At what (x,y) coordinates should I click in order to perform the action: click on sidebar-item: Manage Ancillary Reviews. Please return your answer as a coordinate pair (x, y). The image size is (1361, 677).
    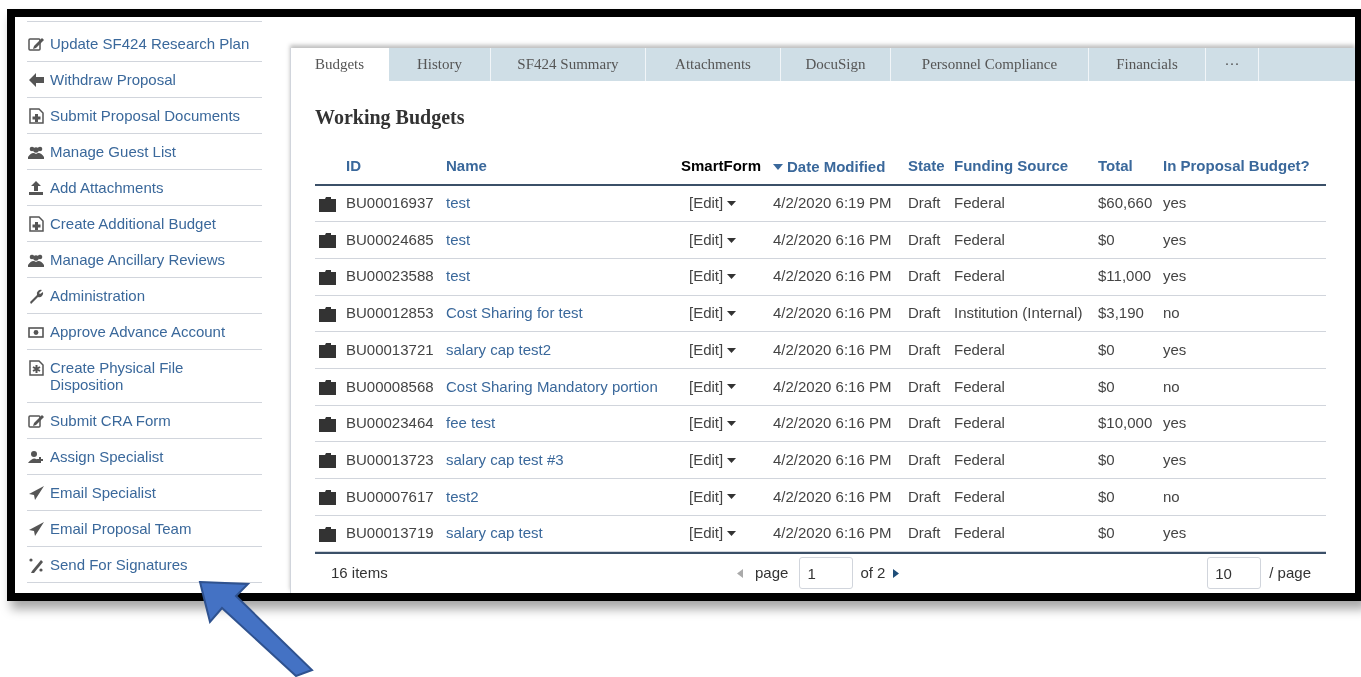
    Looking at the image, I should click on (144, 260).